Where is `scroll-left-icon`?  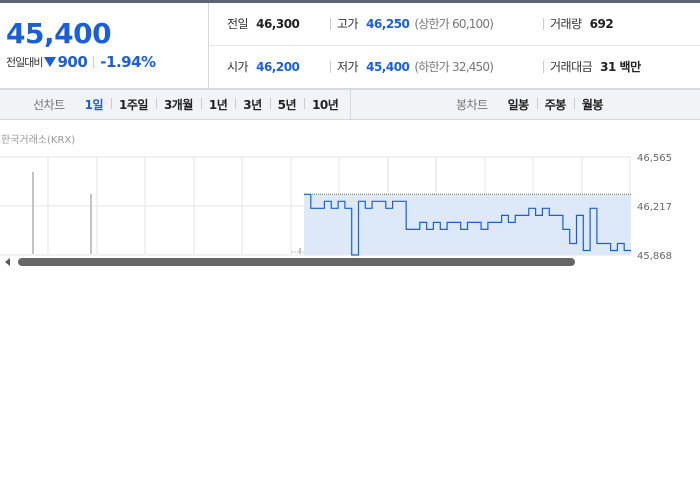 scroll-left-icon is located at coordinates (7, 262).